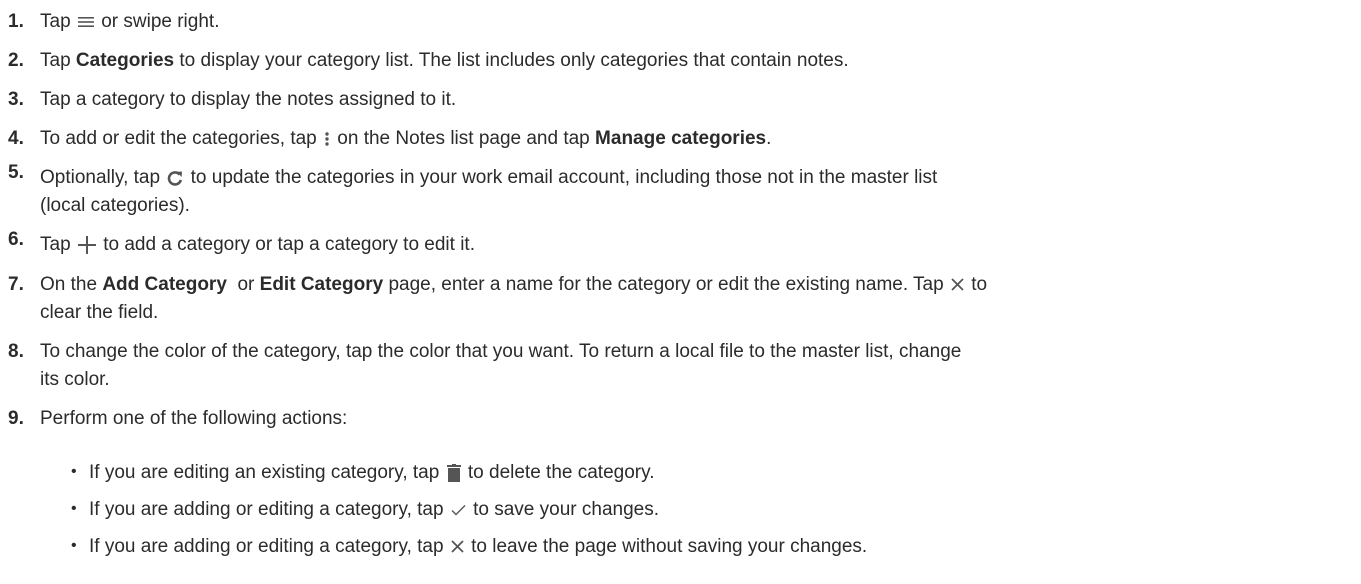 Image resolution: width=1361 pixels, height=584 pixels. What do you see at coordinates (16, 21) in the screenshot?
I see `step-number: 1.` at bounding box center [16, 21].